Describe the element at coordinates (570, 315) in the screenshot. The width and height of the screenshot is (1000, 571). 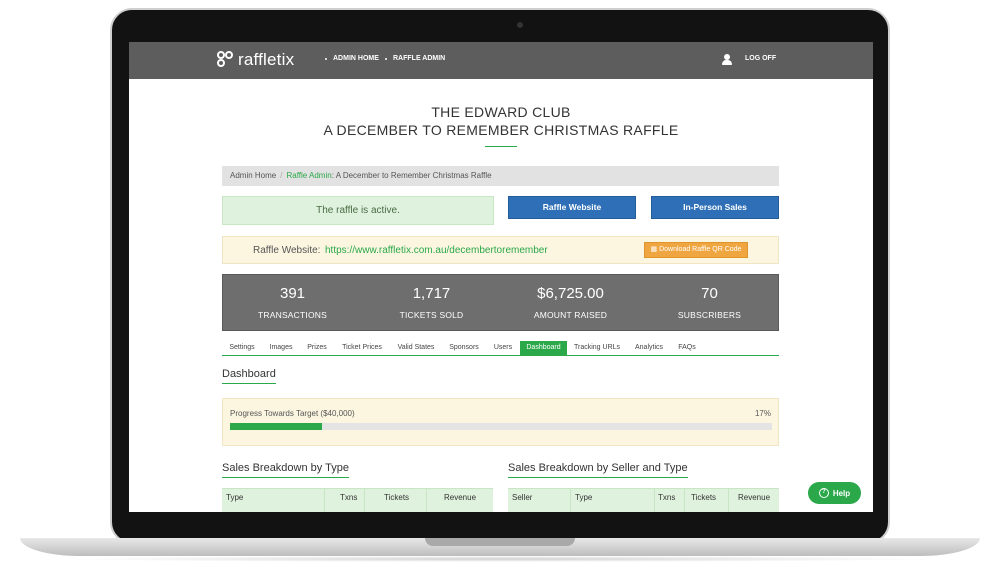
I see `stat-label: AMOUNT RAISED` at that location.